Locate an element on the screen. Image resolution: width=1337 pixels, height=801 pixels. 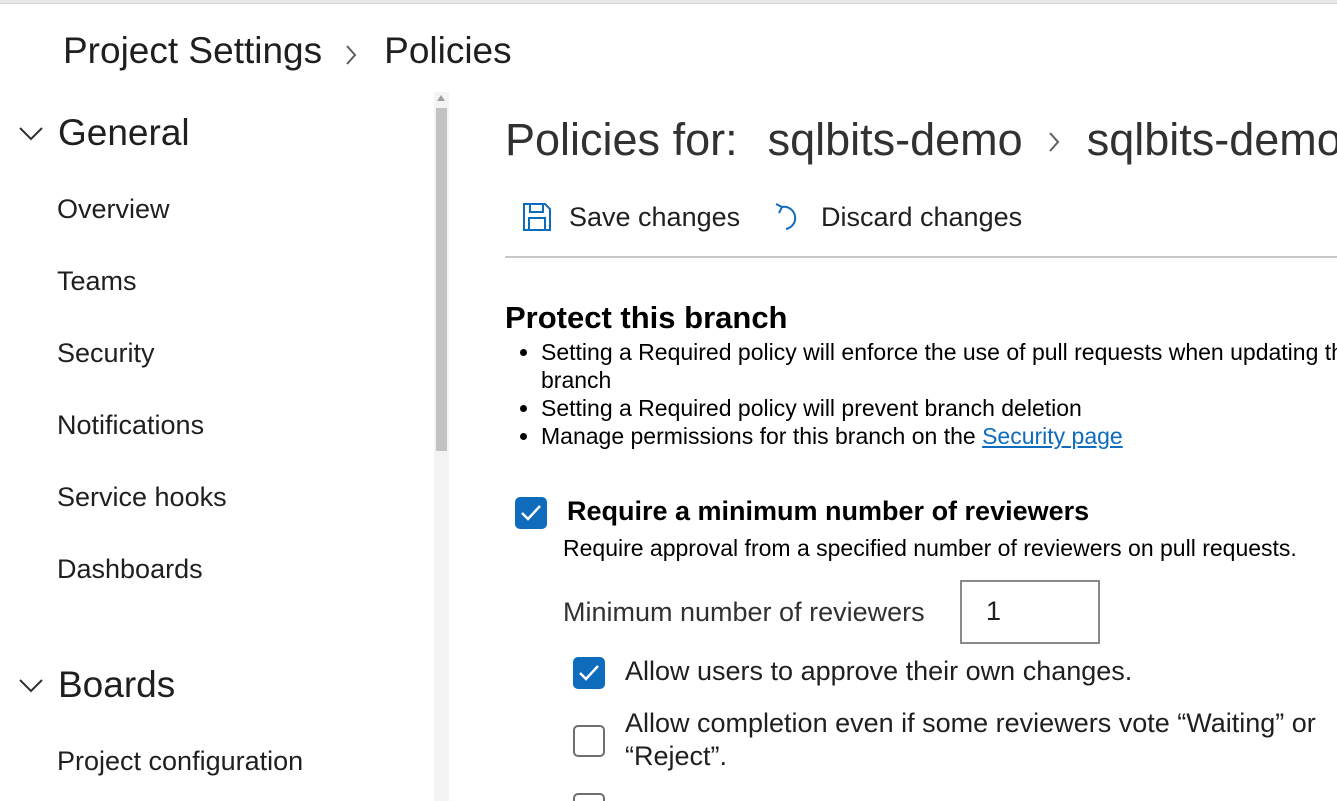
sidebar-item-service-hooks: Service hooks is located at coordinates (142, 497).